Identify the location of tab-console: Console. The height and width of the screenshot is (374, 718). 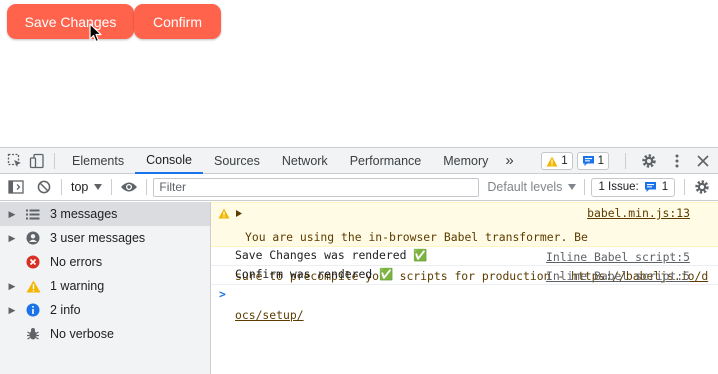
(169, 160).